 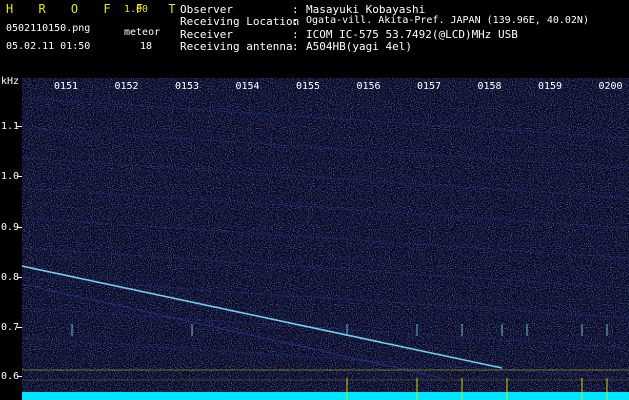 I want to click on time-label: 0159, so click(x=550, y=86).